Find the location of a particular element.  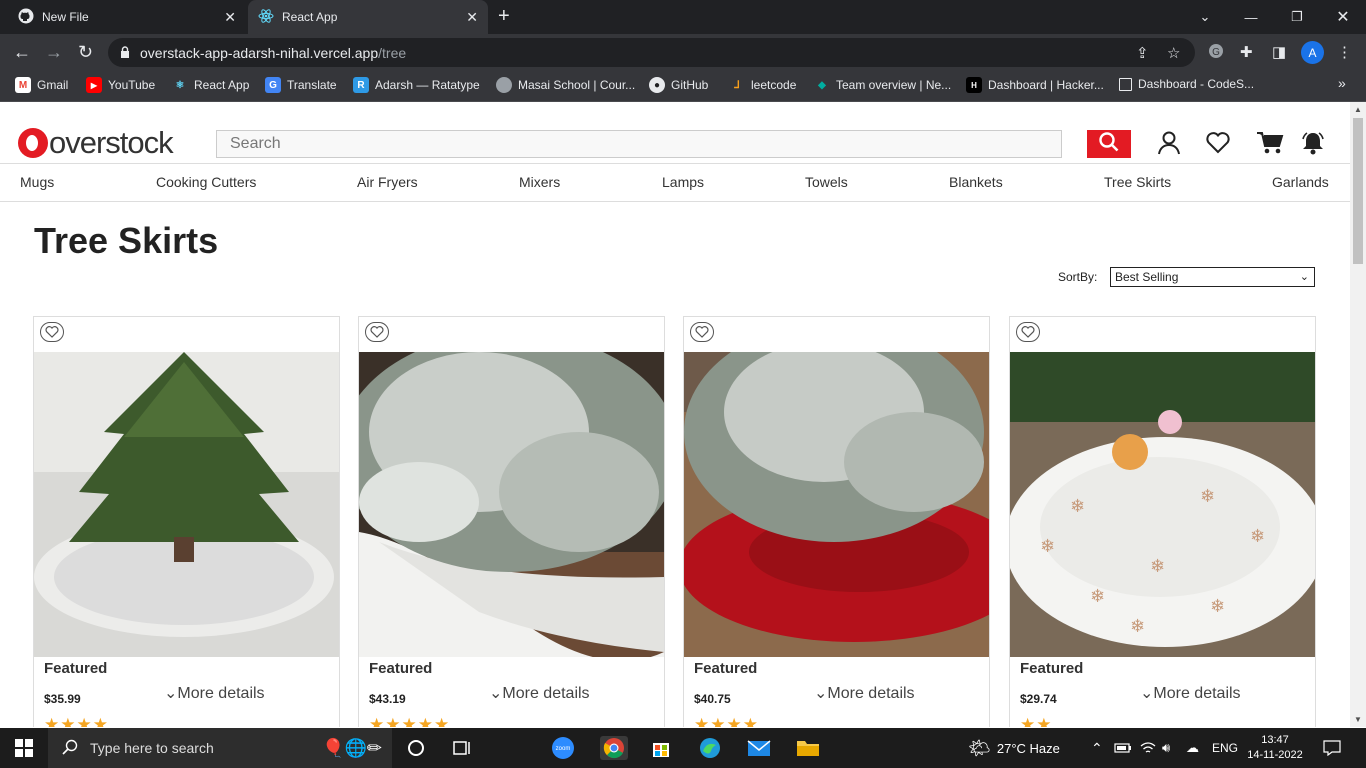

product-card: Featured $43.19 ⌄More details ★★★★★ is located at coordinates (511, 521).